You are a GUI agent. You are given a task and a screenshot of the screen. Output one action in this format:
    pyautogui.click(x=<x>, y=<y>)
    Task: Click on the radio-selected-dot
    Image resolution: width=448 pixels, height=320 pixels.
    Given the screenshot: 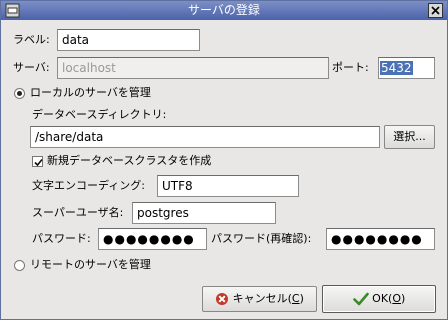 What is the action you would take?
    pyautogui.click(x=19, y=93)
    